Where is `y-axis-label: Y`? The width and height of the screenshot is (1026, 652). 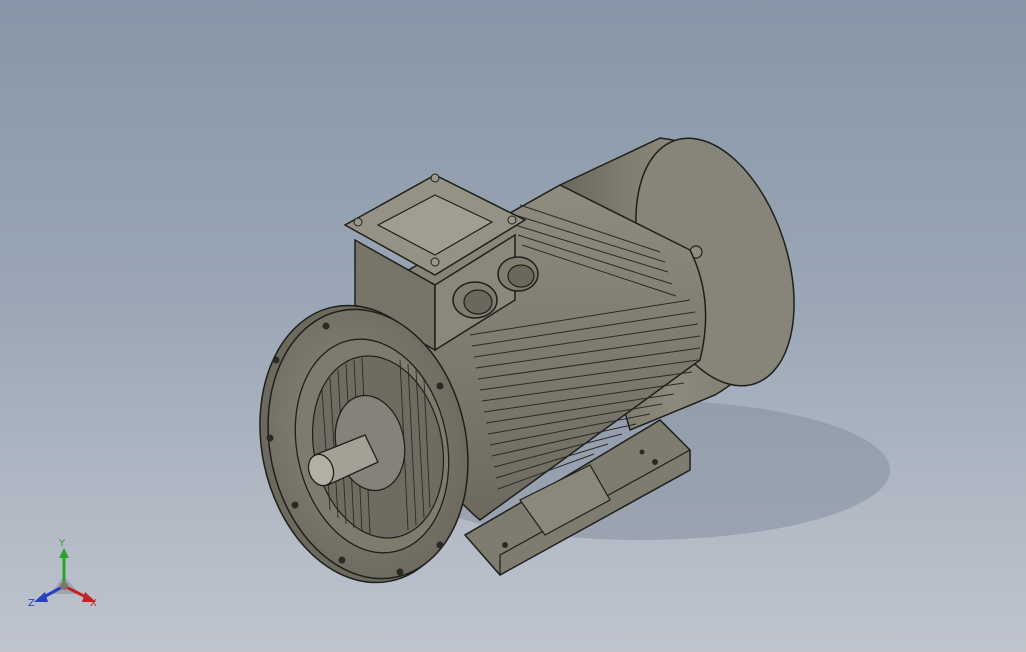 y-axis-label: Y is located at coordinates (62, 543).